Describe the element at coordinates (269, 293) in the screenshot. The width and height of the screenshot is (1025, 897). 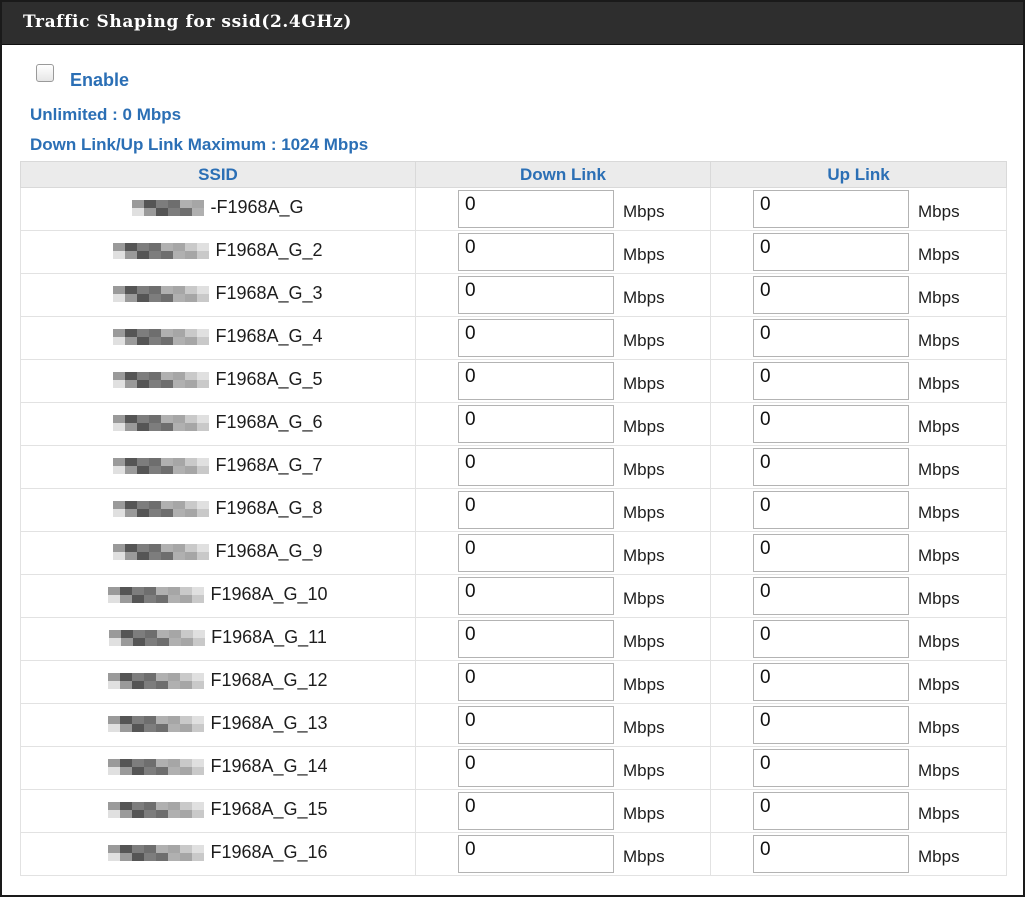
I see `ssid-suffix-text: F1968A_G_3` at that location.